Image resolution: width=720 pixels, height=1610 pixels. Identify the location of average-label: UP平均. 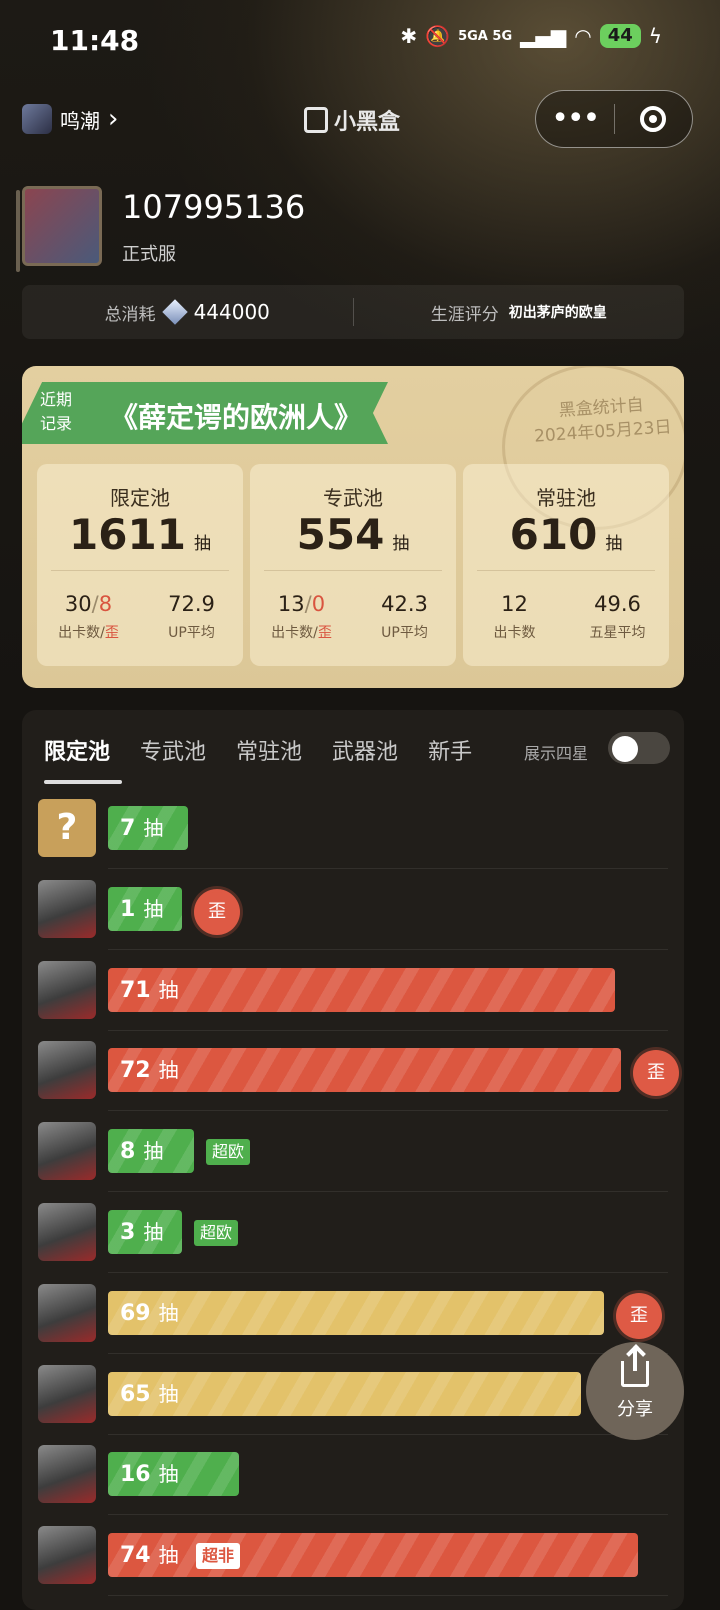
(404, 633).